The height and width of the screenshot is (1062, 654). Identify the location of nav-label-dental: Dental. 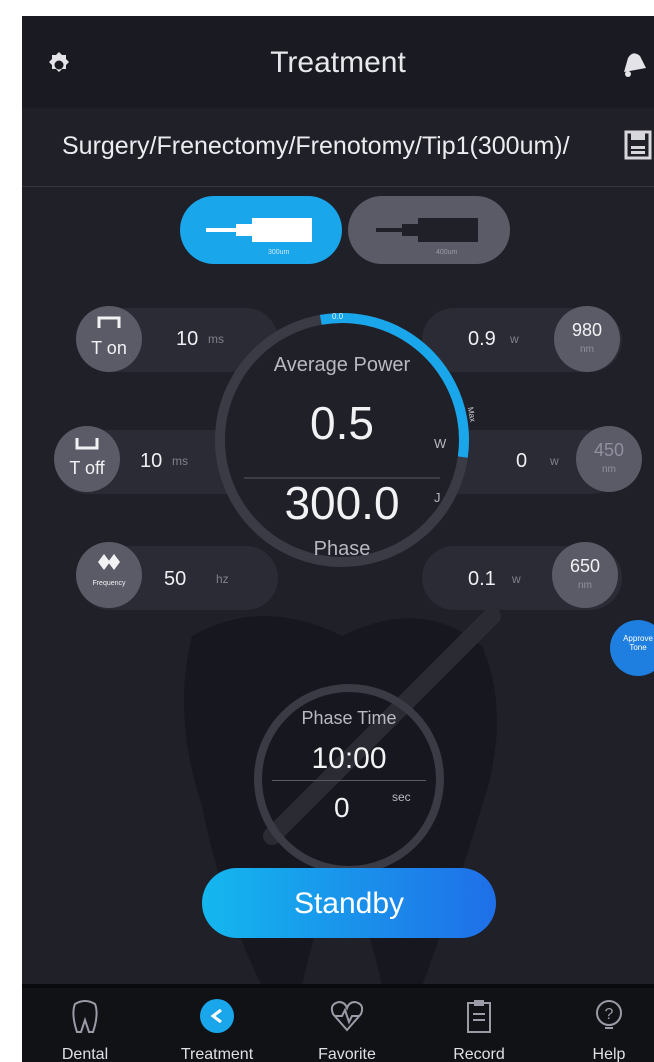
(85, 1054).